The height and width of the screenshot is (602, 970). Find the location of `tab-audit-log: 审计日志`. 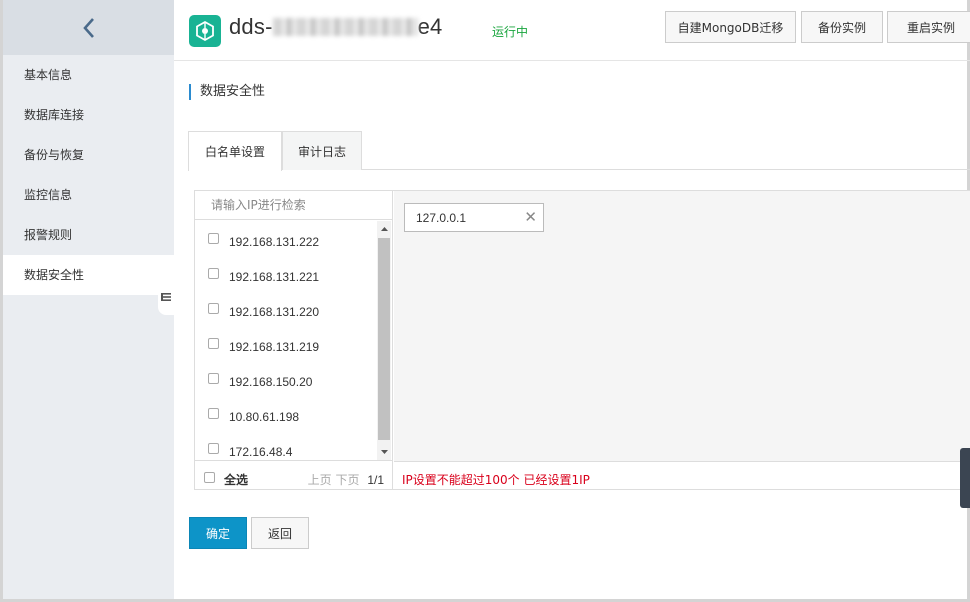

tab-audit-log: 审计日志 is located at coordinates (322, 150).